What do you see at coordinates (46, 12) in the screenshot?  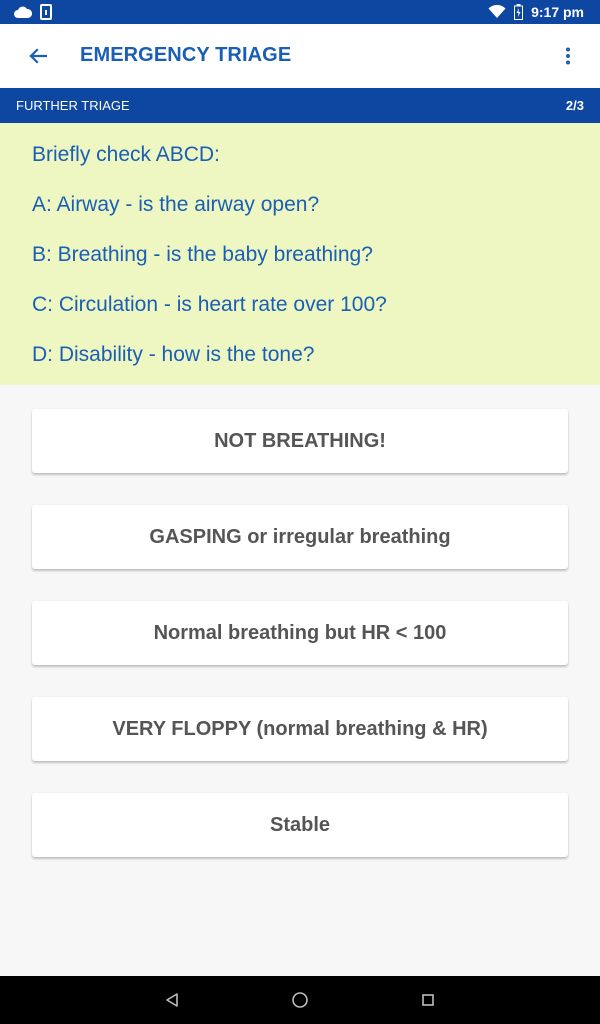 I see `sim-card-icon` at bounding box center [46, 12].